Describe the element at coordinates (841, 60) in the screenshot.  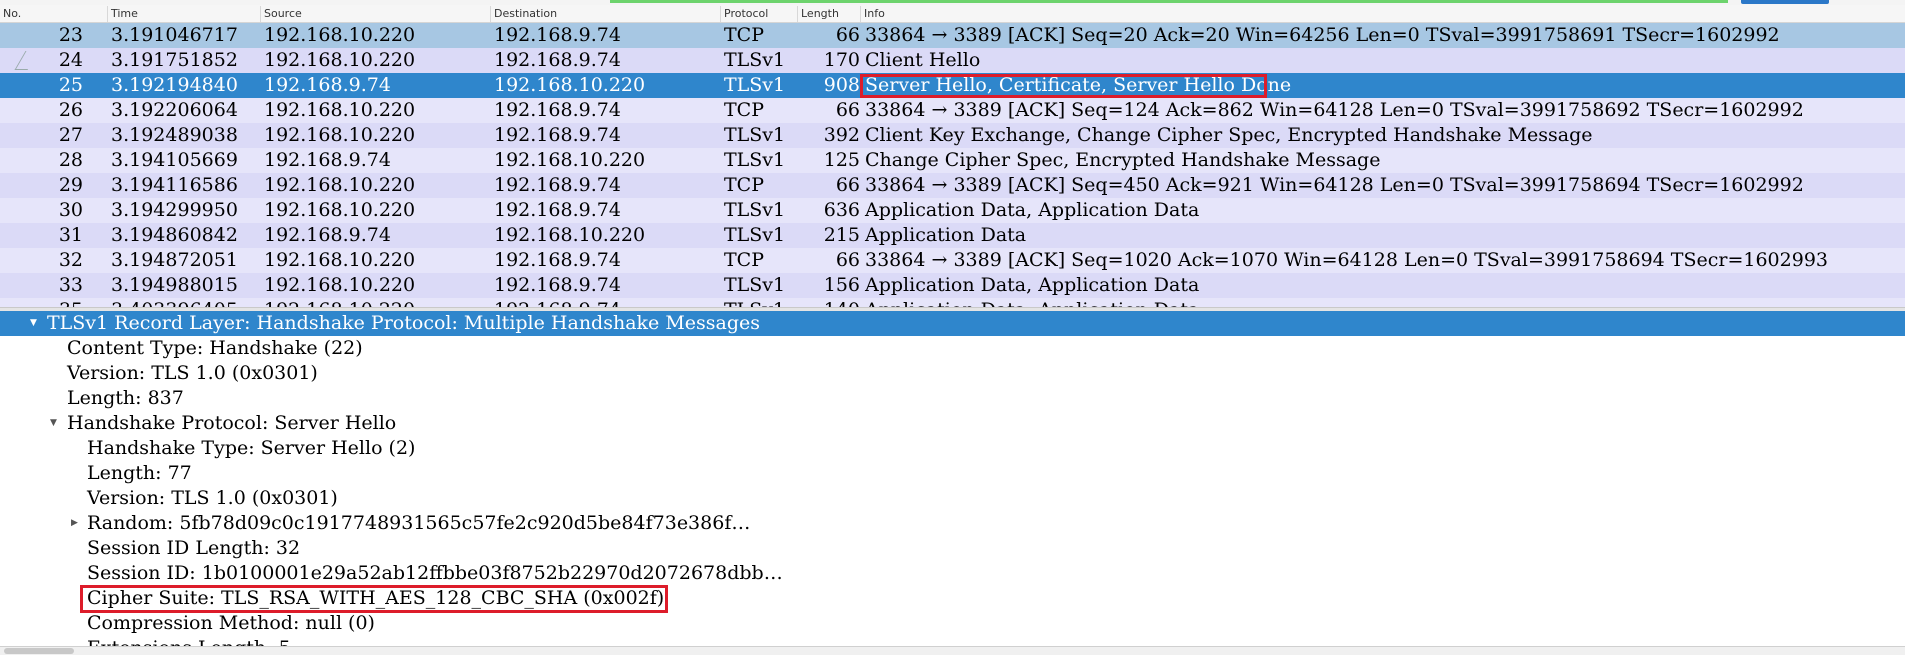
I see `packet-length: 170` at that location.